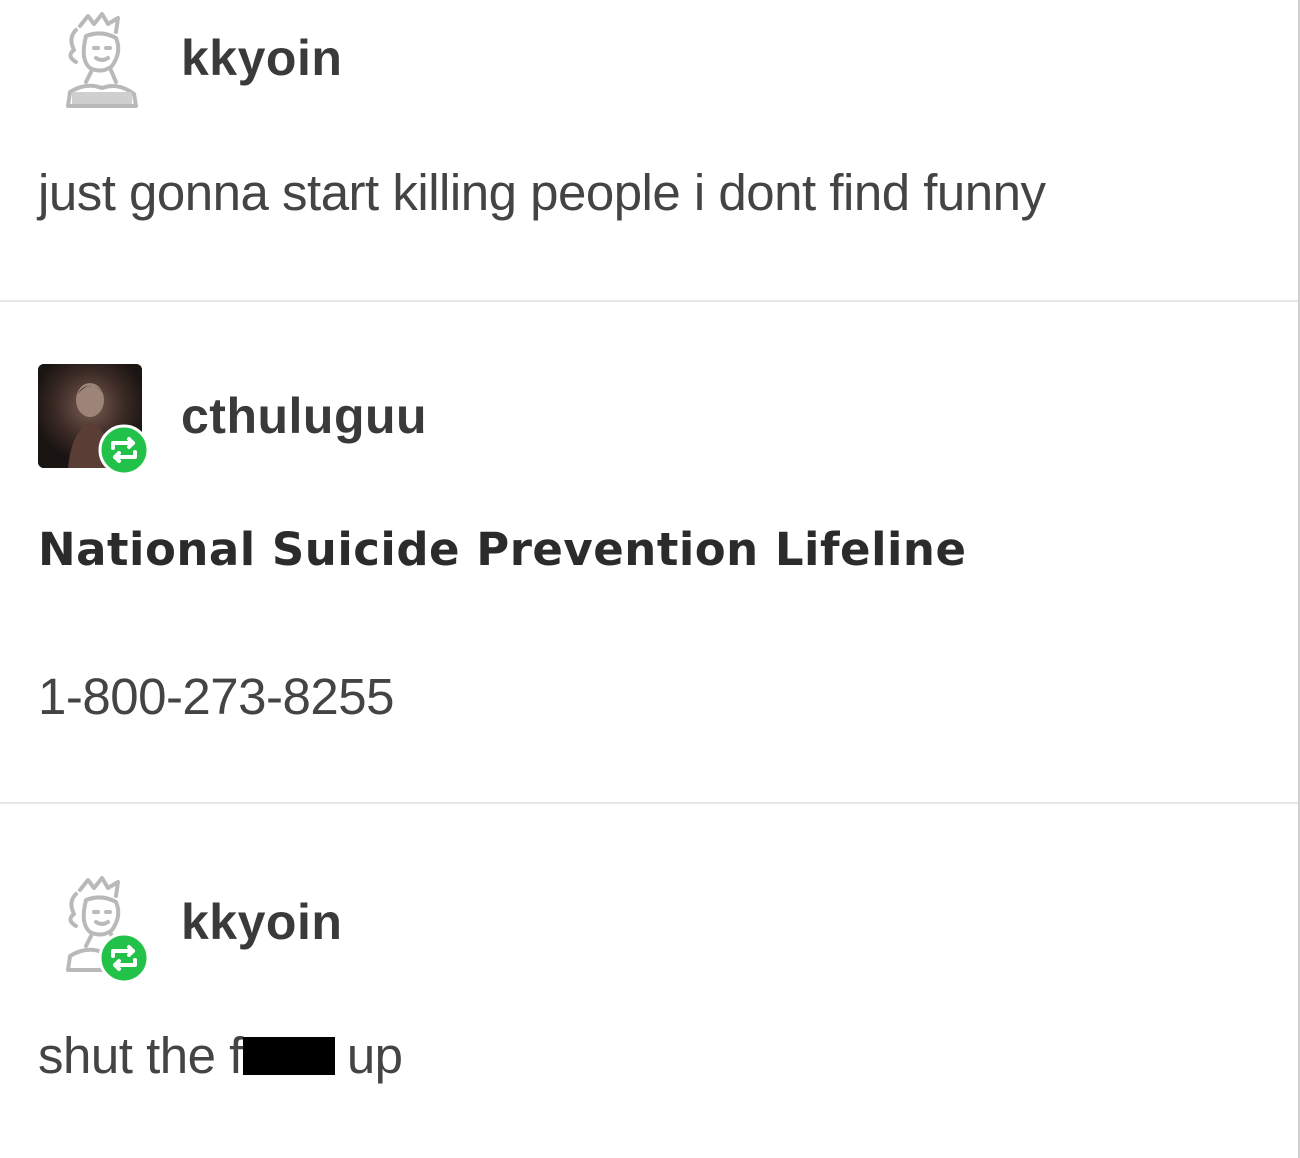 This screenshot has width=1300, height=1158. I want to click on post-username: cthuluguu, so click(304, 416).